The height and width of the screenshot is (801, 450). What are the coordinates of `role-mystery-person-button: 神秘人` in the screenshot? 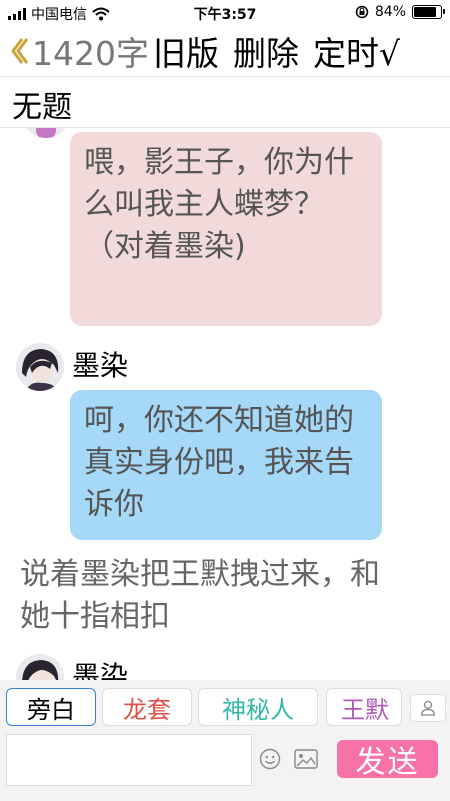 It's located at (258, 707).